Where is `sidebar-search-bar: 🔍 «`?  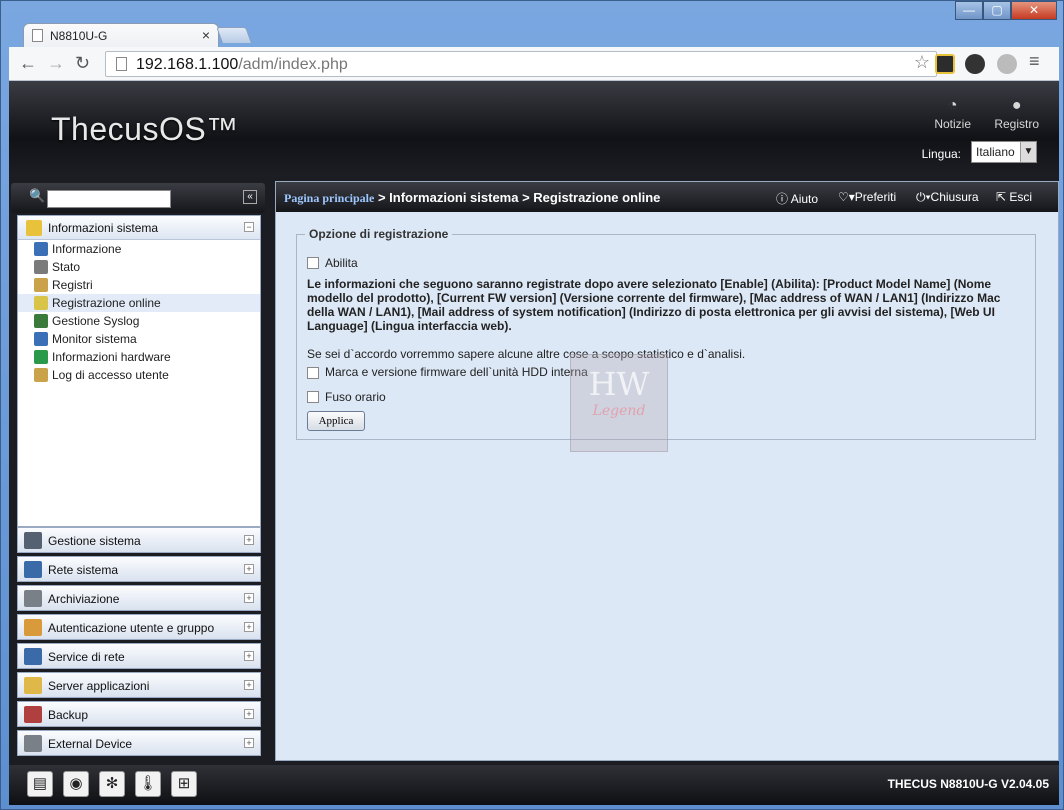
sidebar-search-bar: 🔍 « is located at coordinates (138, 198).